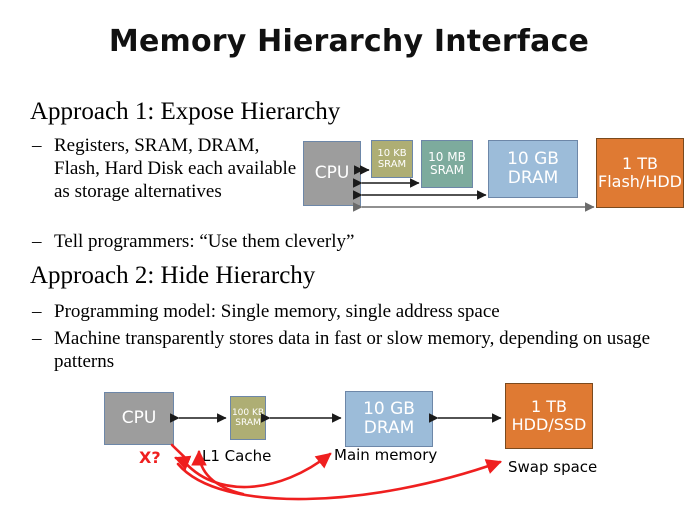 This screenshot has width=698, height=523. What do you see at coordinates (392, 153) in the screenshot?
I see `diagram1-sram10kb-line1: 10 KB` at bounding box center [392, 153].